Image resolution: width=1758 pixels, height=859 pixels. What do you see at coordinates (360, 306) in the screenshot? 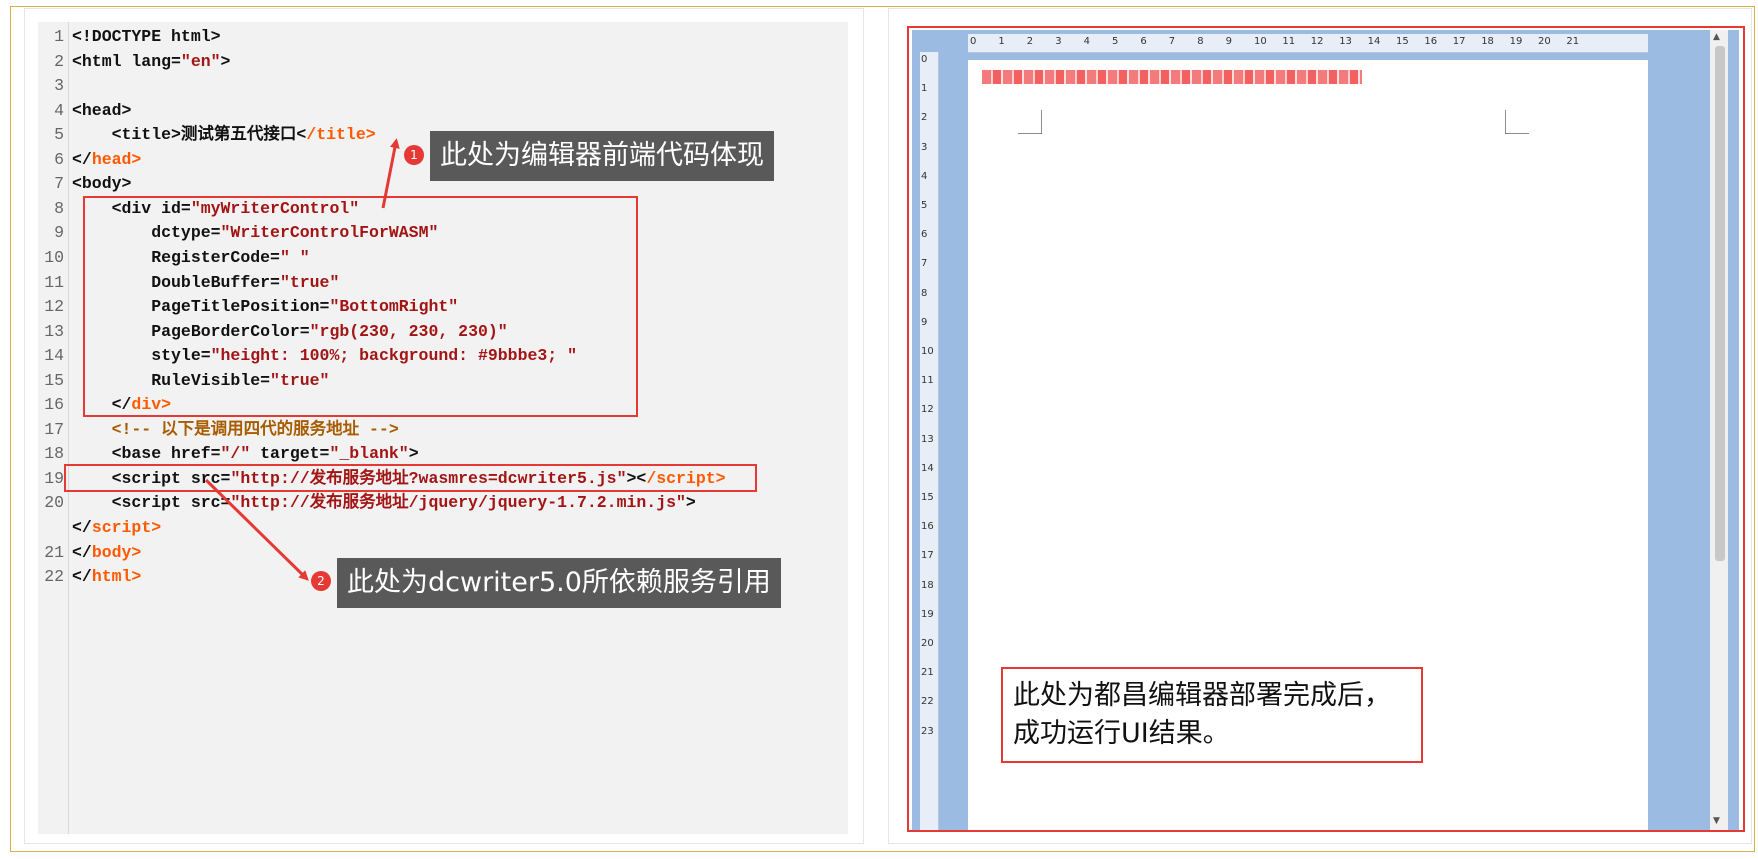
I see `div-highlight-box` at bounding box center [360, 306].